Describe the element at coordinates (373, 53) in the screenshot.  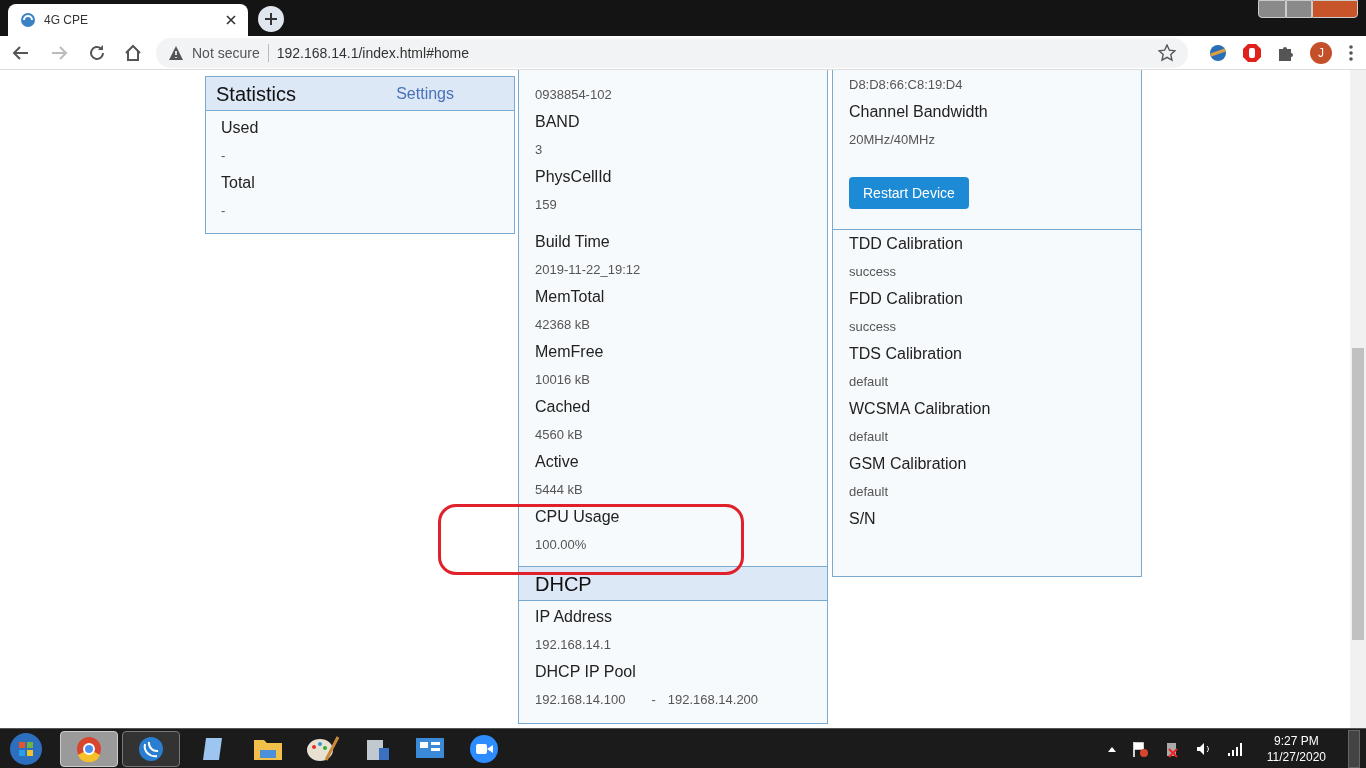
I see `url-text: 192.168.14.1/index.html#home` at that location.